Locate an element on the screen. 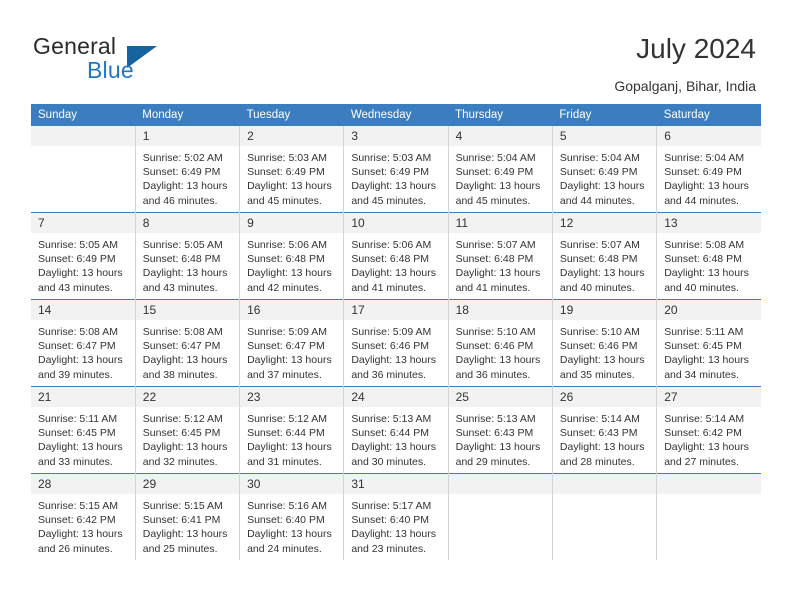 The width and height of the screenshot is (792, 612). day-number: 25 is located at coordinates (500, 397).